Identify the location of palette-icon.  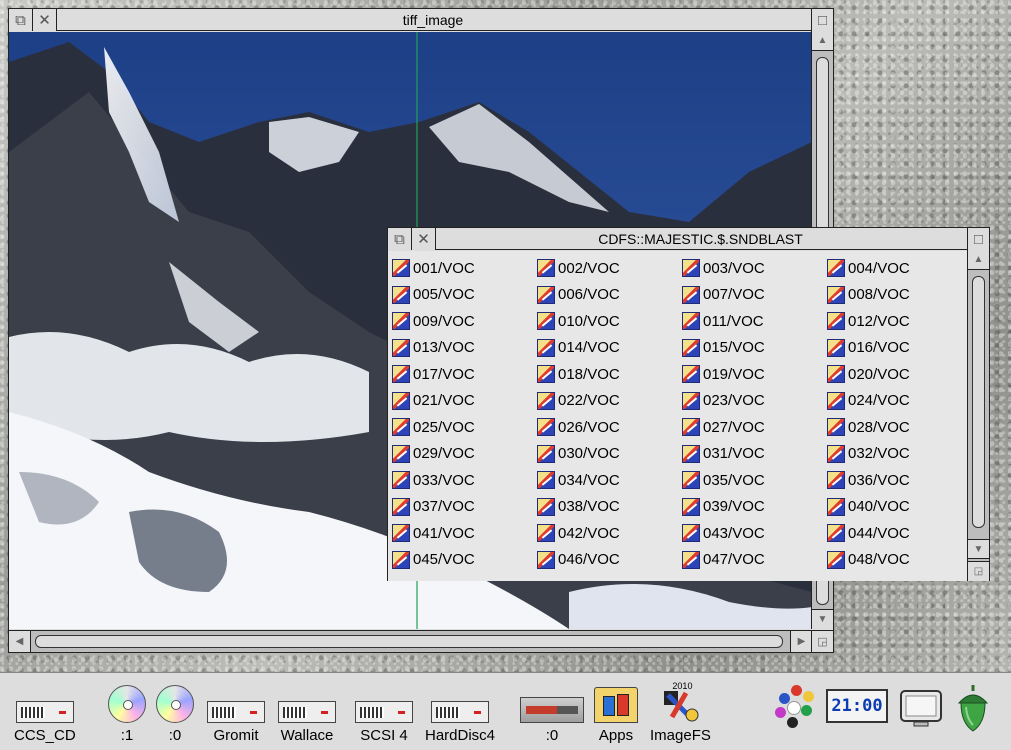
(793, 709).